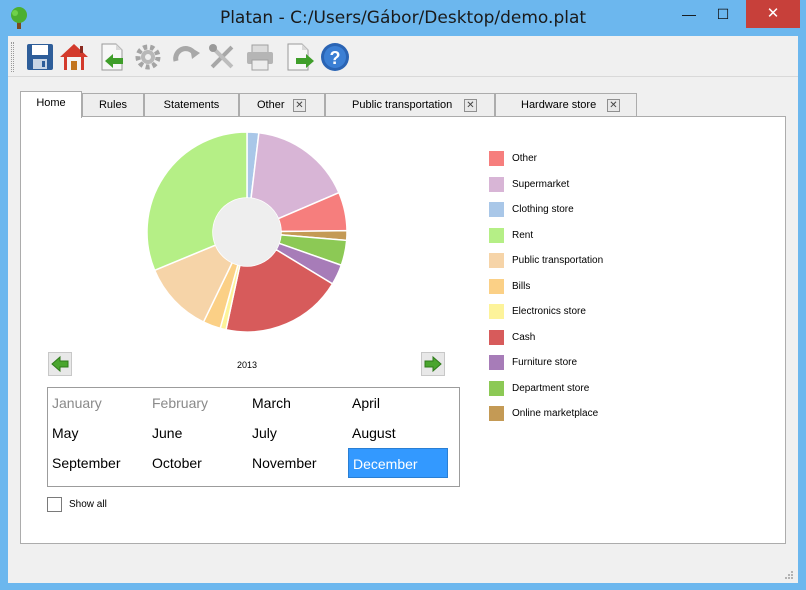 The width and height of the screenshot is (806, 590). I want to click on tab-label: Hardware store, so click(559, 105).